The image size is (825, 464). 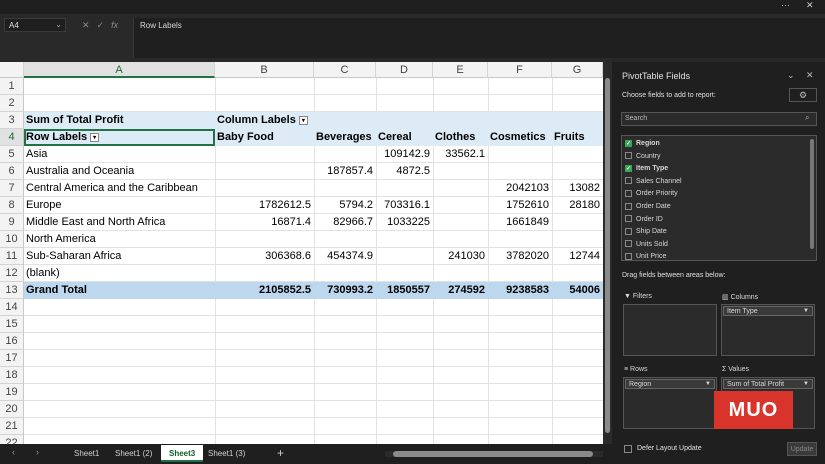 What do you see at coordinates (768, 384) in the screenshot?
I see `values-chip: Sum of Total Profit ▼` at bounding box center [768, 384].